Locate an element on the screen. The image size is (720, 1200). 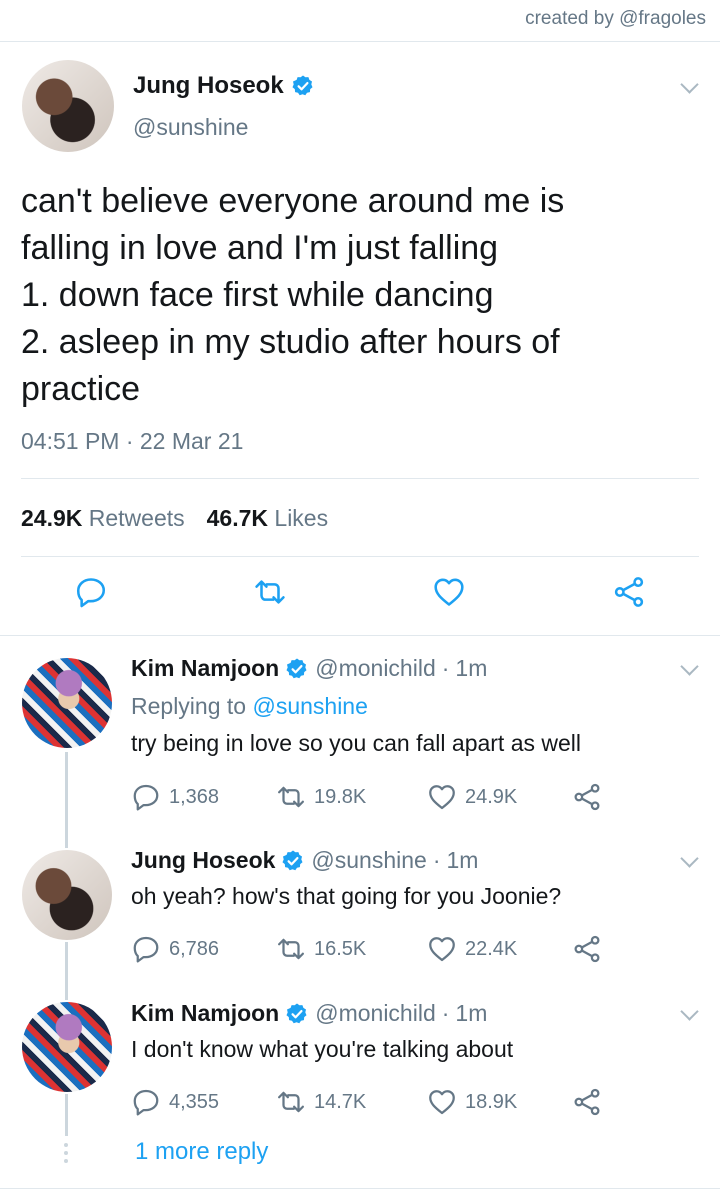
reply-header: Jung Hoseok @sunshine · 1m is located at coordinates (304, 860).